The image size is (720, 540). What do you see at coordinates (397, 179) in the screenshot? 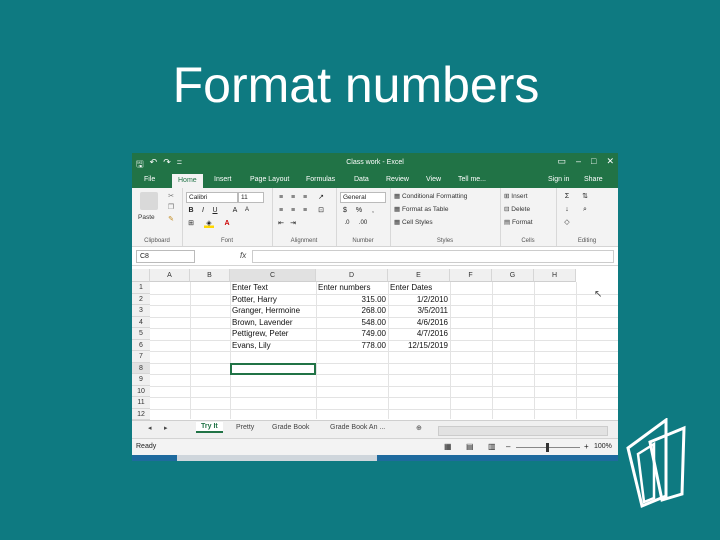
I see `tab-review: Review` at bounding box center [397, 179].